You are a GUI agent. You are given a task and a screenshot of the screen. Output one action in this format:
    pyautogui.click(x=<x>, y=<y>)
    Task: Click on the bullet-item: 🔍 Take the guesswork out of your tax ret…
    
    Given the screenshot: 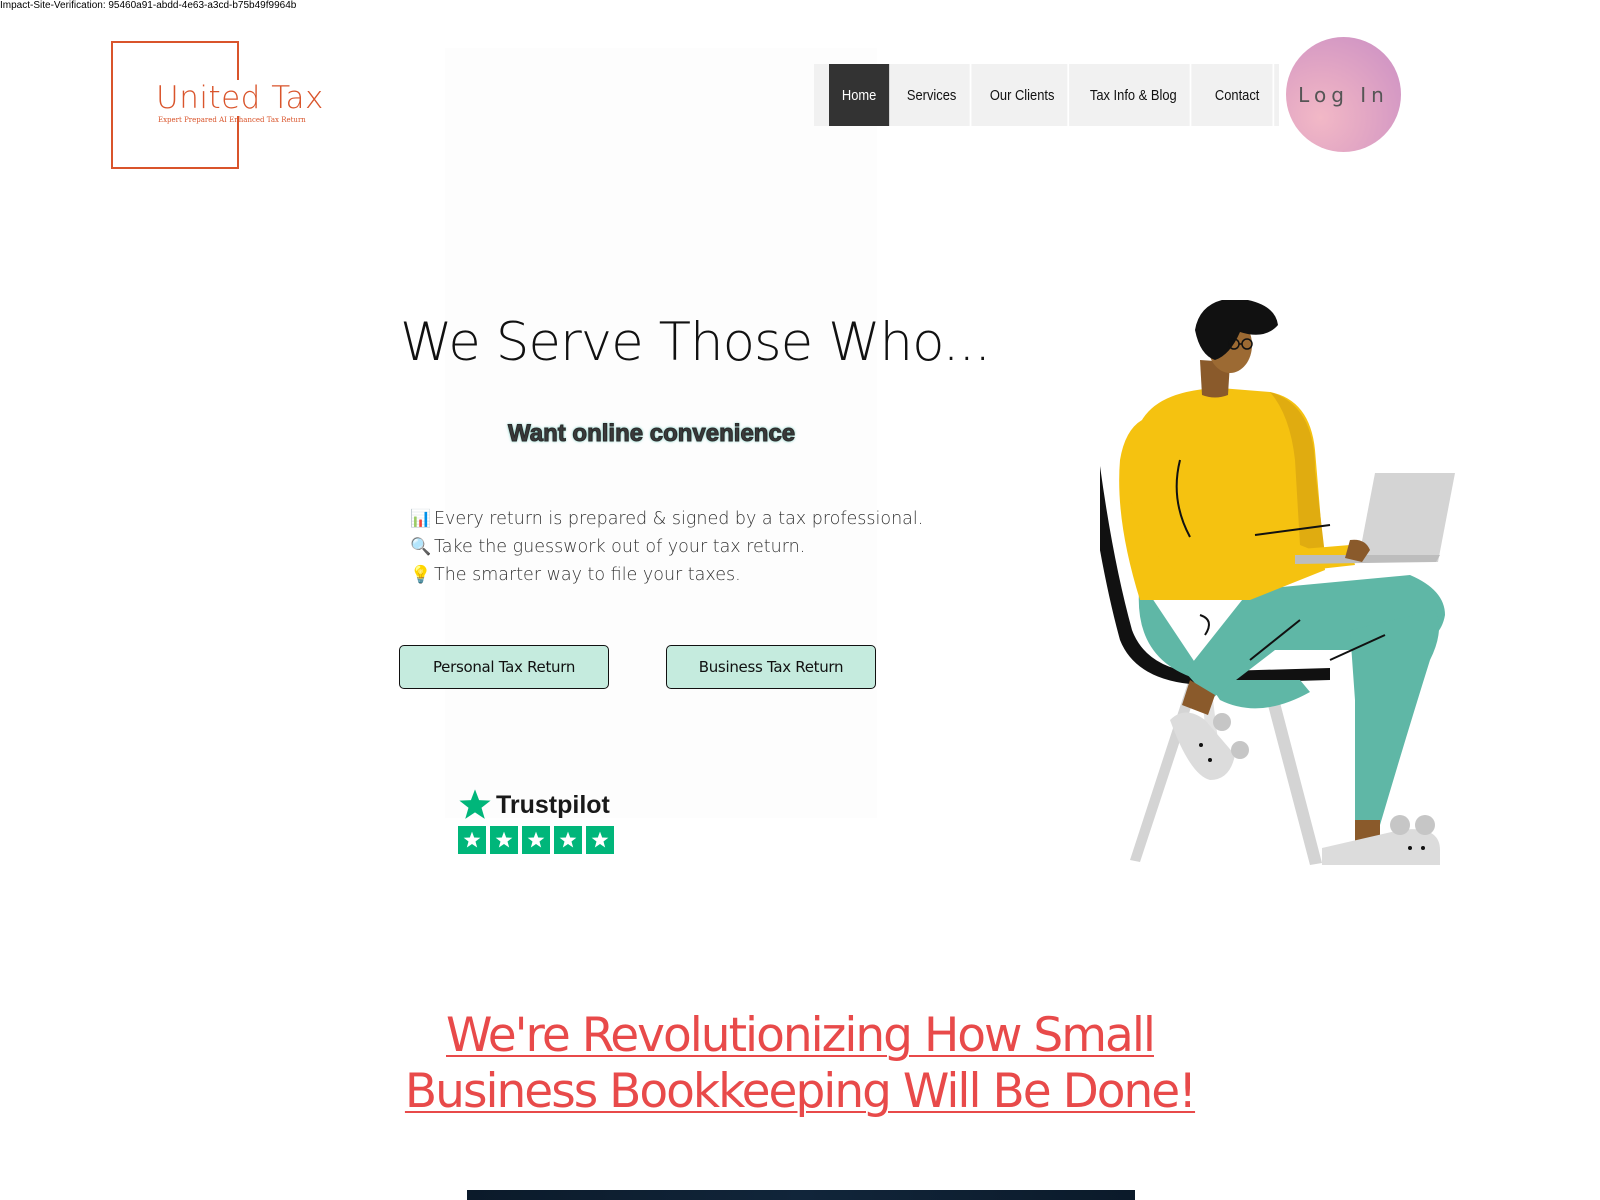 What is the action you would take?
    pyautogui.click(x=666, y=547)
    